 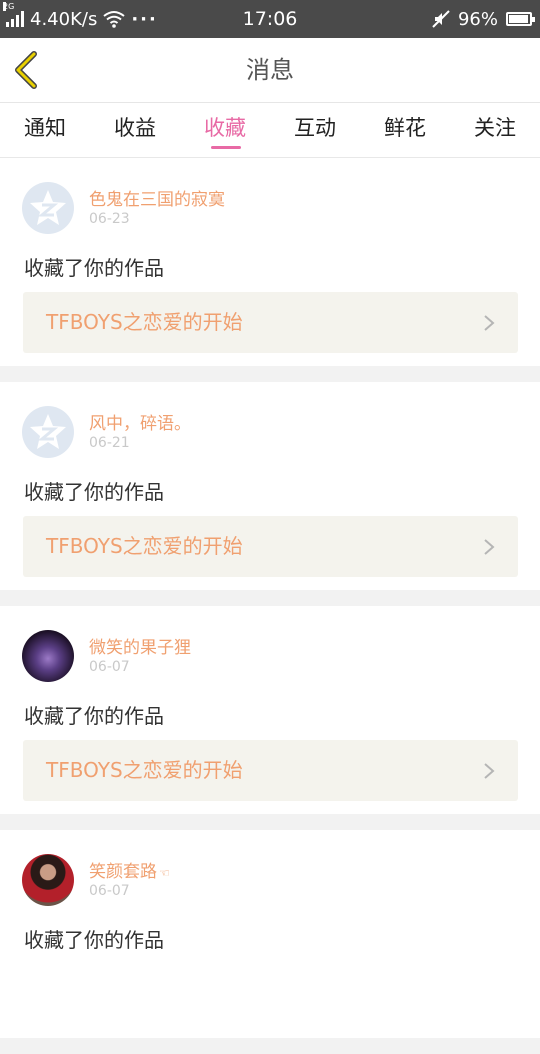 What do you see at coordinates (123, 872) in the screenshot?
I see `user-name-text: 笑颜套路` at bounding box center [123, 872].